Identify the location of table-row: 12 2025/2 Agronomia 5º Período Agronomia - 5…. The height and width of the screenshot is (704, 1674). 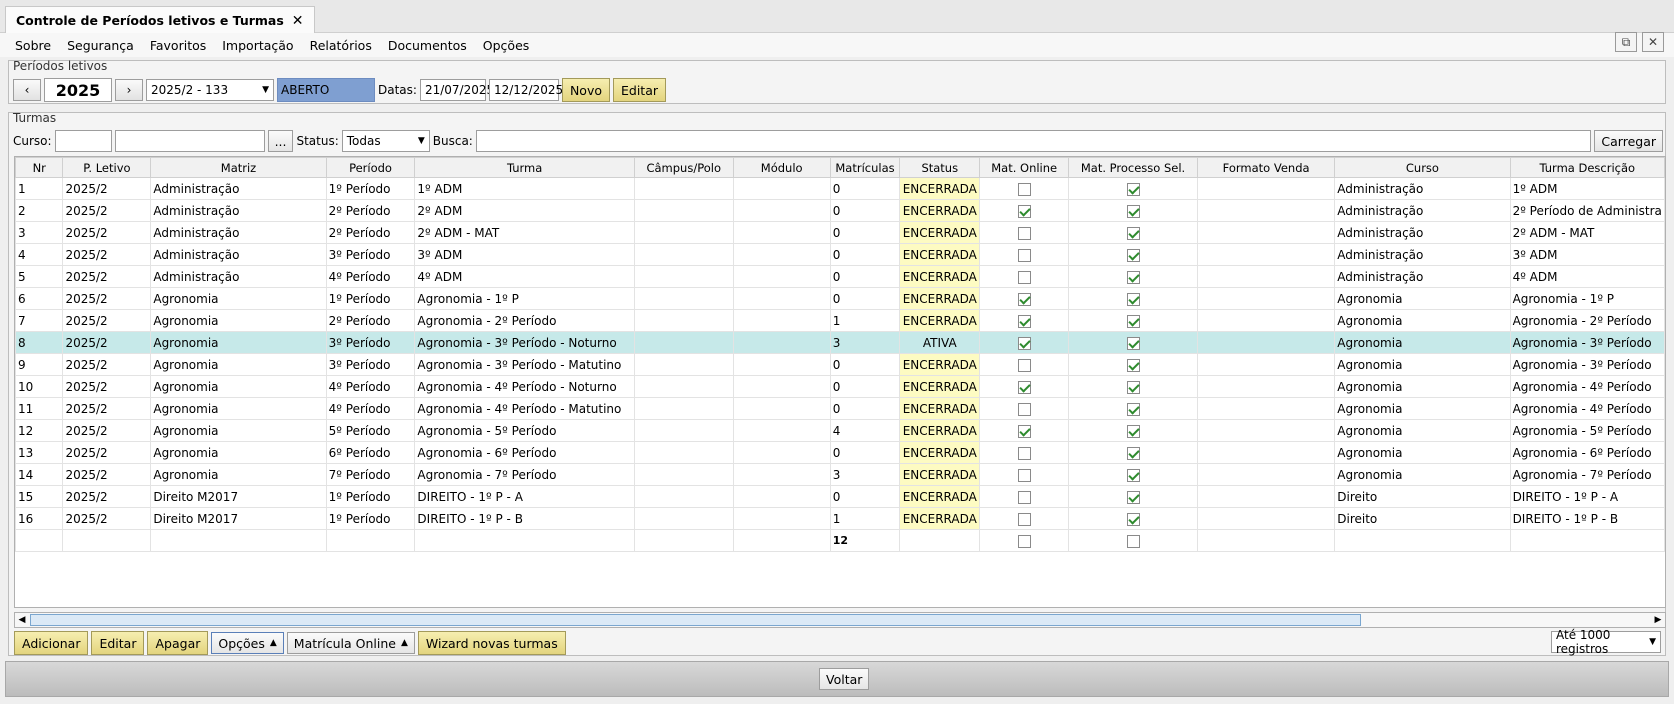
(840, 430).